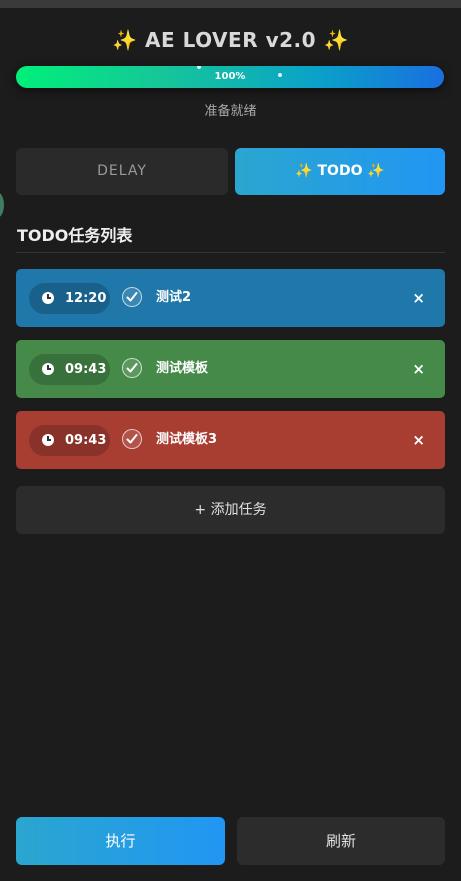 This screenshot has height=881, width=461. I want to click on app-title: ✨ AE LOVER v2.0 ✨, so click(230, 40).